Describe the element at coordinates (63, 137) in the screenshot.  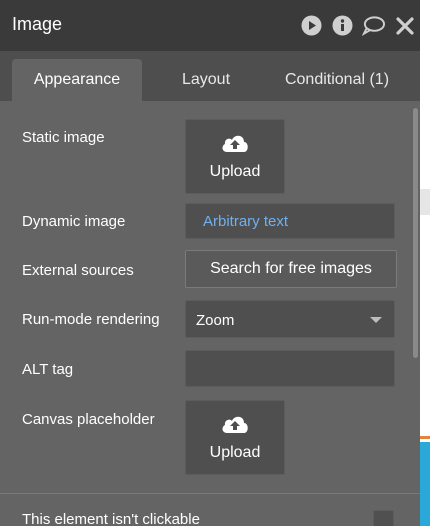
I see `static-image-label: Static image` at that location.